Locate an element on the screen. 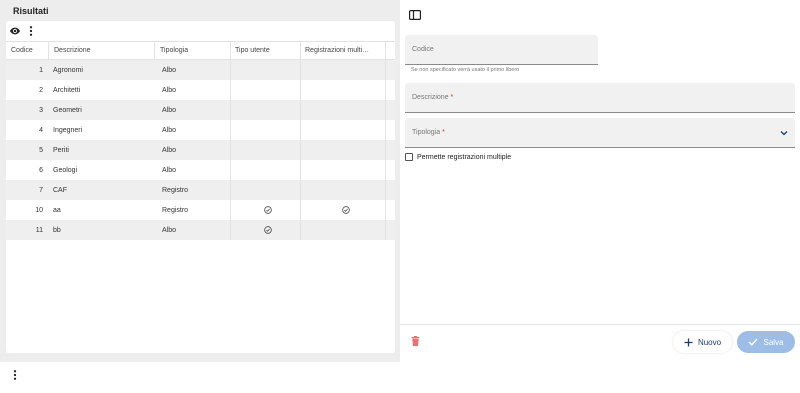  eye-icon is located at coordinates (15, 31).